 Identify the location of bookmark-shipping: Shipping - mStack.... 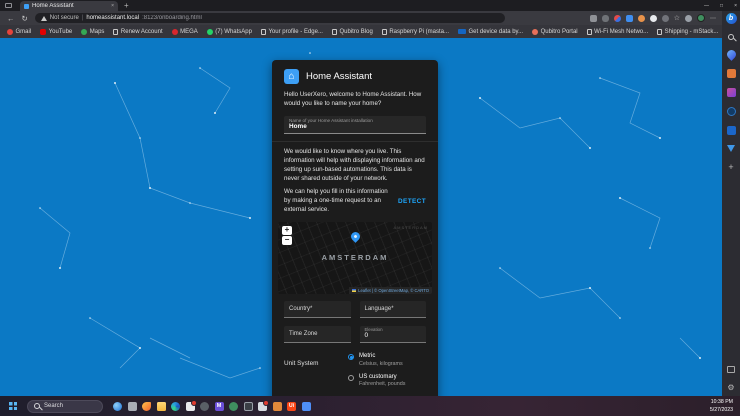
(688, 31).